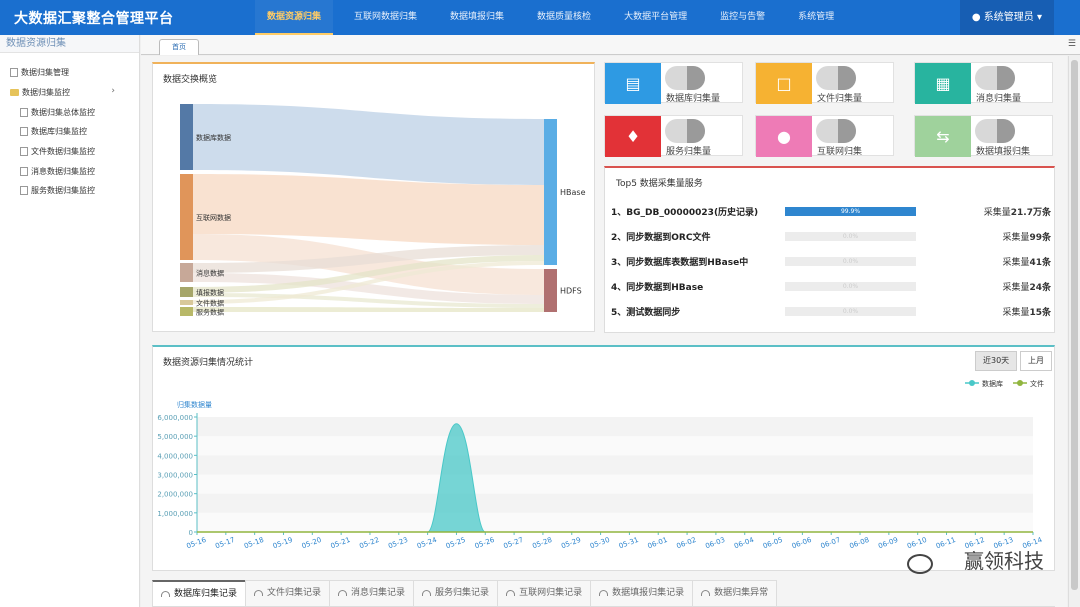 This screenshot has width=1080, height=607. What do you see at coordinates (840, 152) in the screenshot?
I see `stat-card-label: 互联网归集` at bounding box center [840, 152].